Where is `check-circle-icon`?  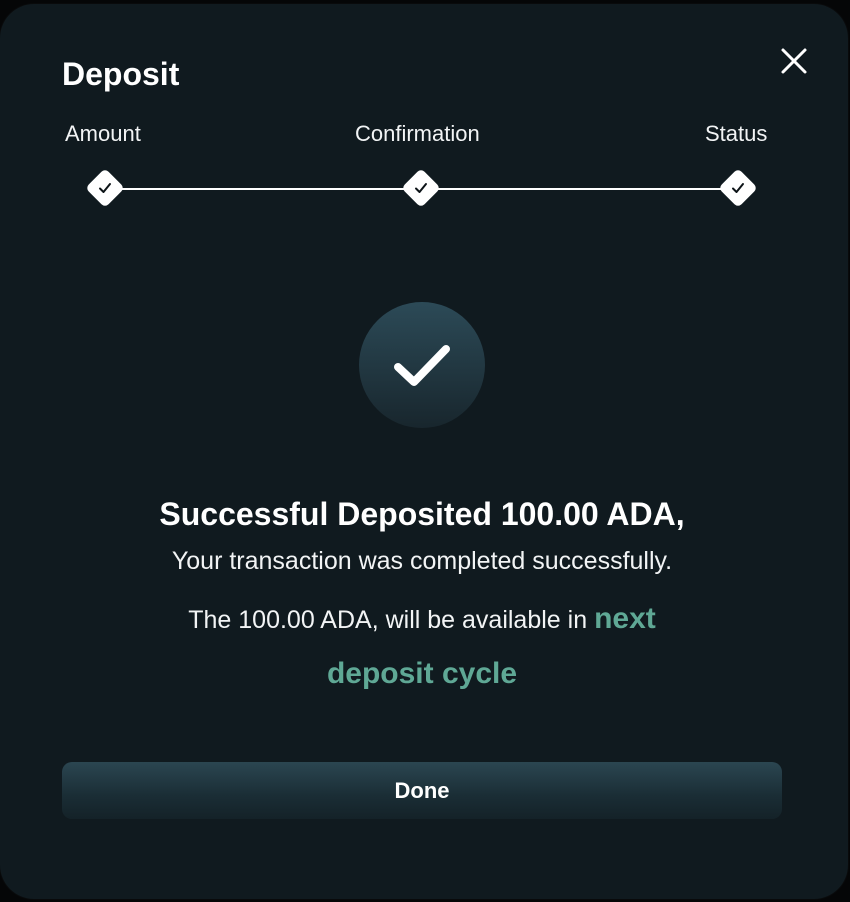
check-circle-icon is located at coordinates (422, 365).